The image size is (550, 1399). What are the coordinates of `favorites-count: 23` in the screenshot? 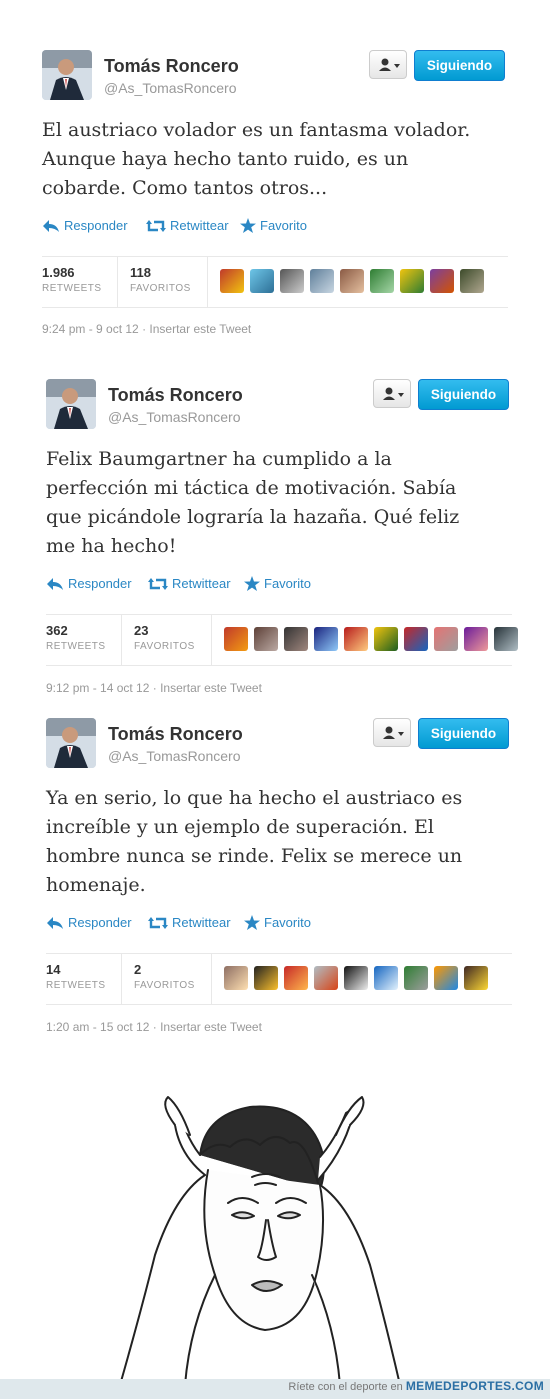 It's located at (141, 630).